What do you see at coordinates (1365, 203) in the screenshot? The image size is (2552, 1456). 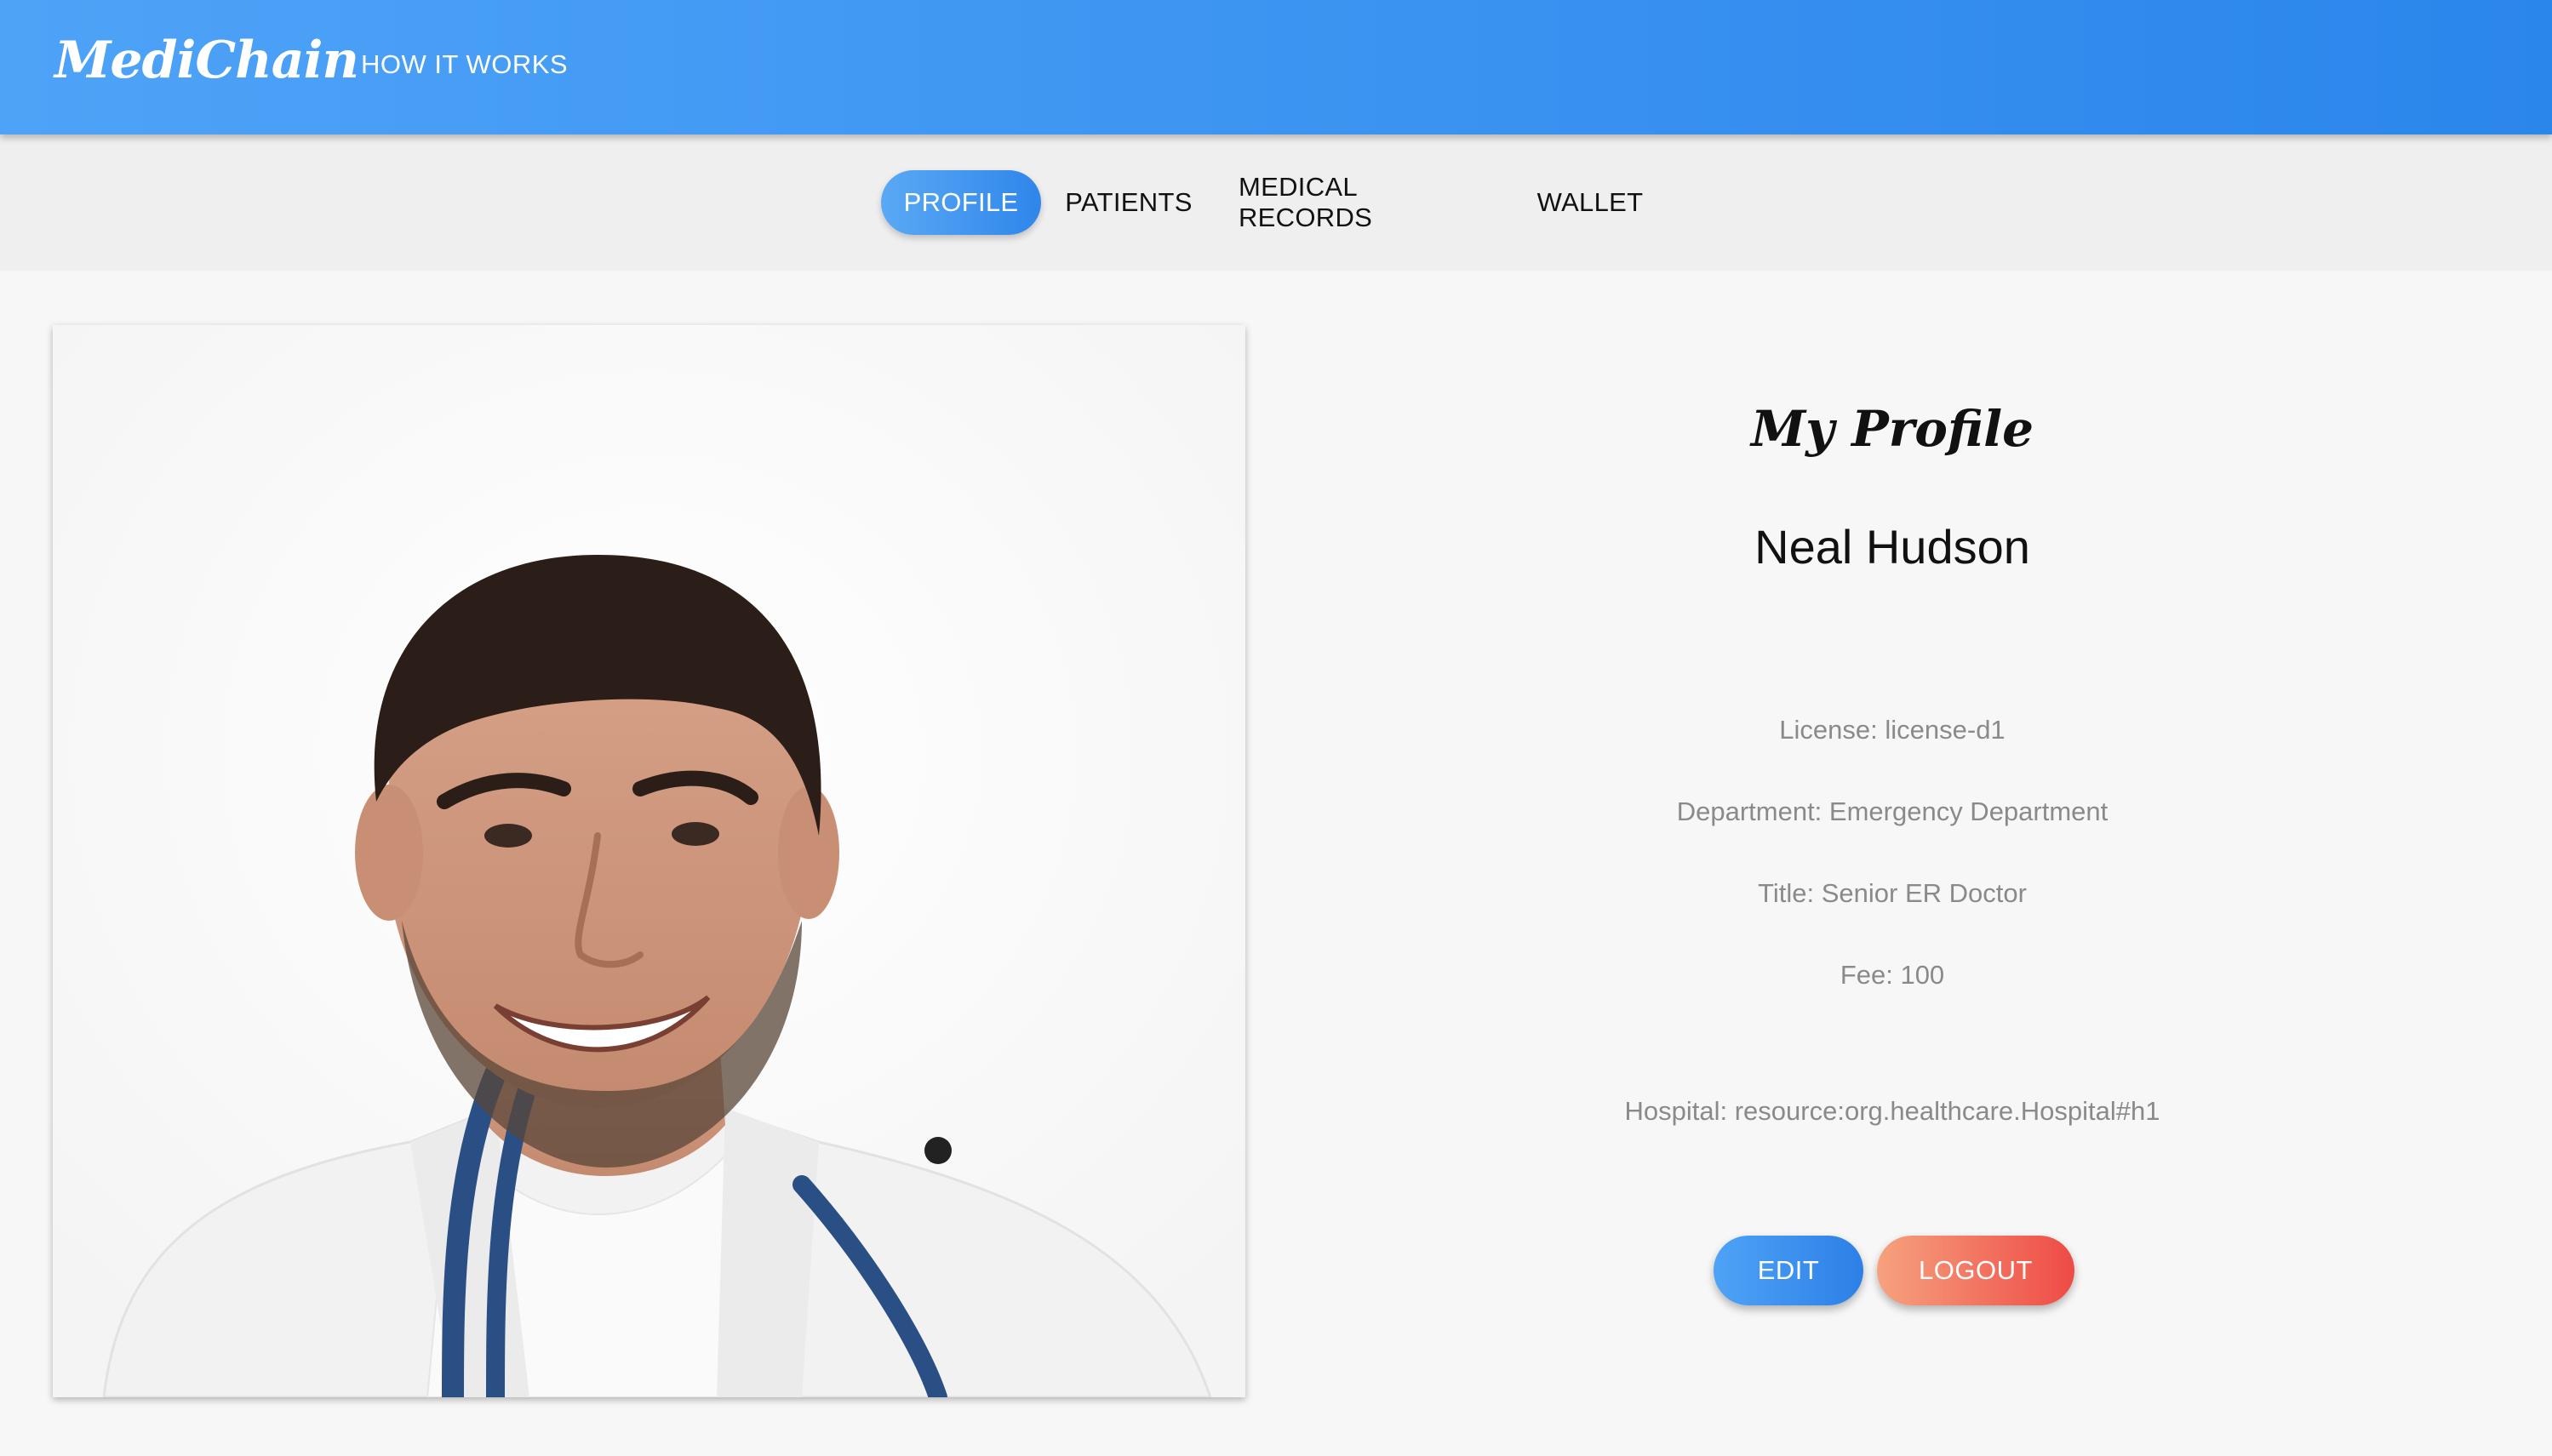 I see `tab-medical-records: MEDICAL RECORDS` at bounding box center [1365, 203].